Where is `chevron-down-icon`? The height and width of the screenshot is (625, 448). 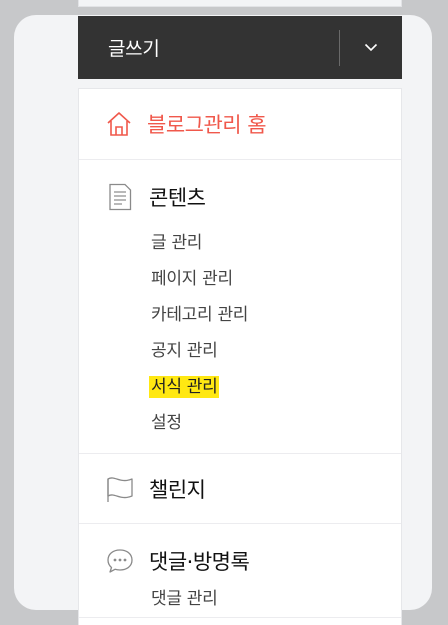 chevron-down-icon is located at coordinates (371, 47).